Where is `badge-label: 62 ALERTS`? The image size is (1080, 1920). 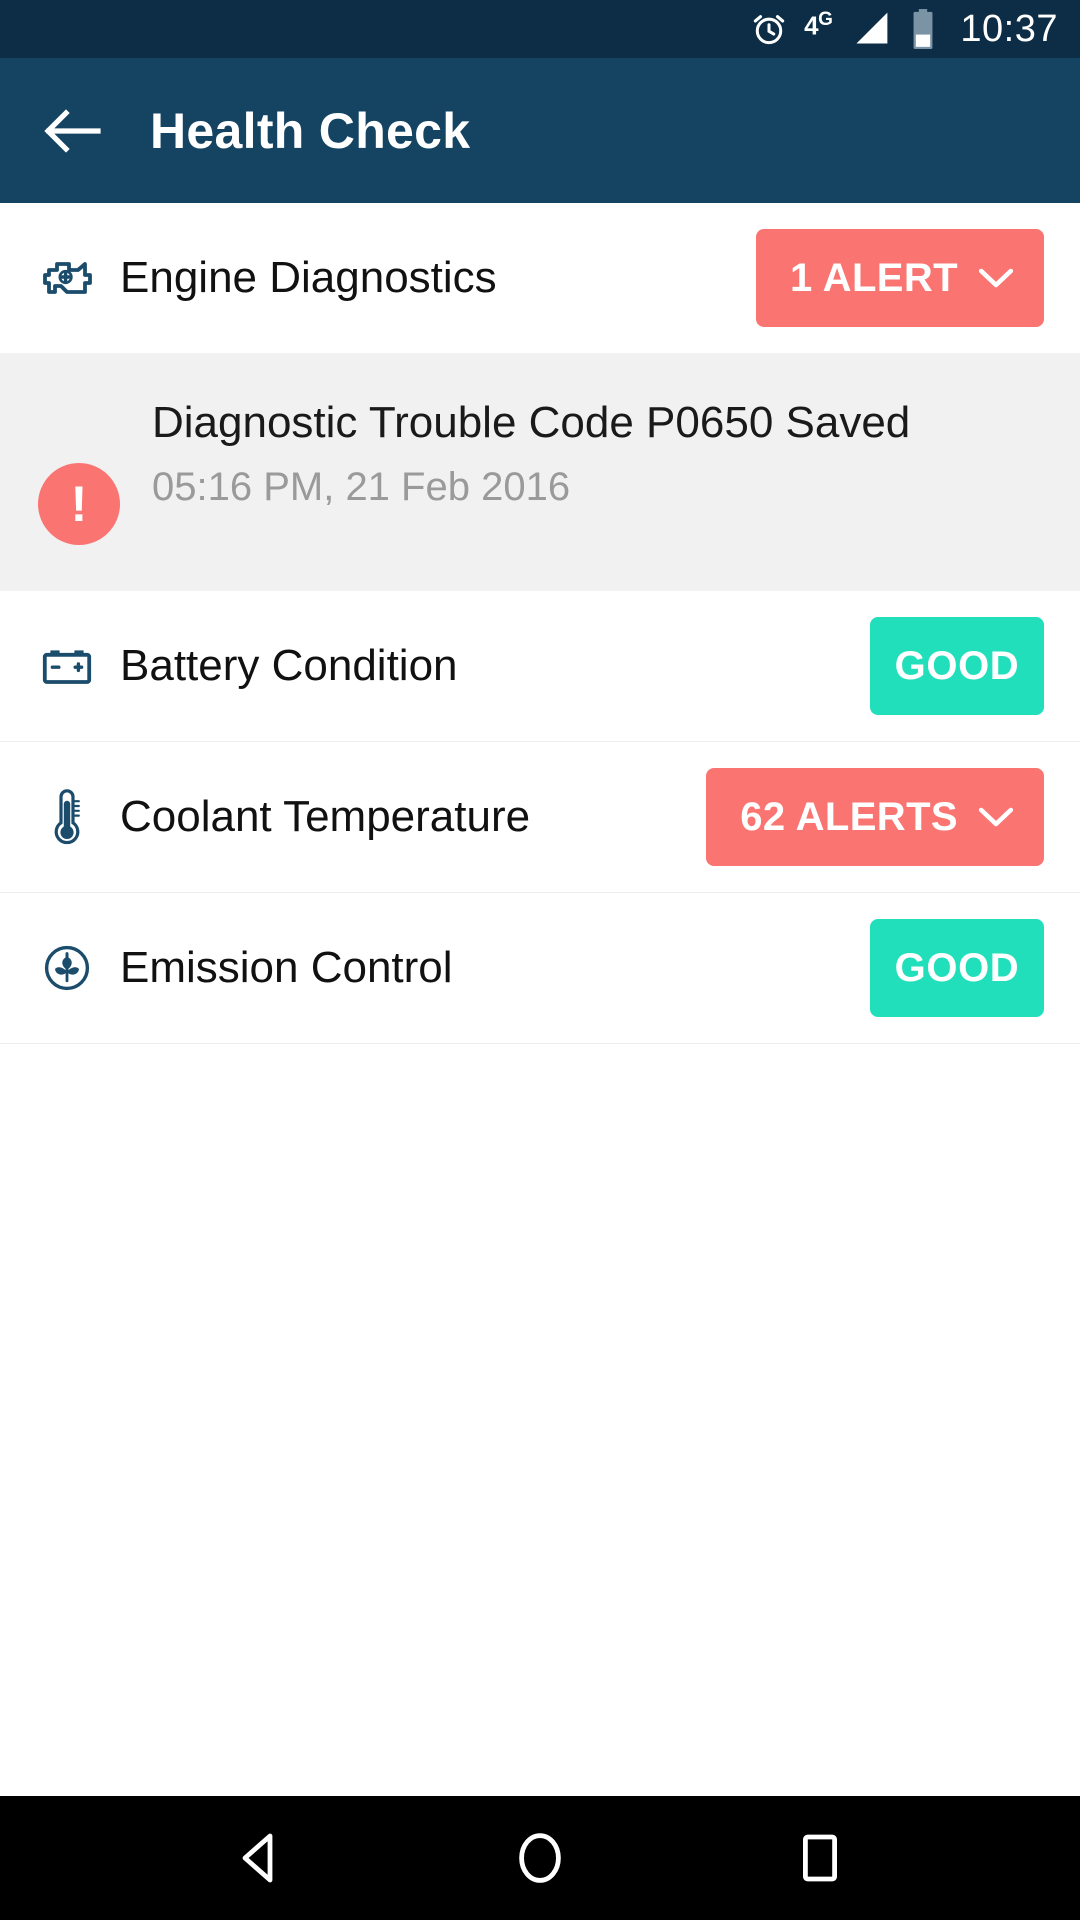
badge-label: 62 ALERTS is located at coordinates (849, 816).